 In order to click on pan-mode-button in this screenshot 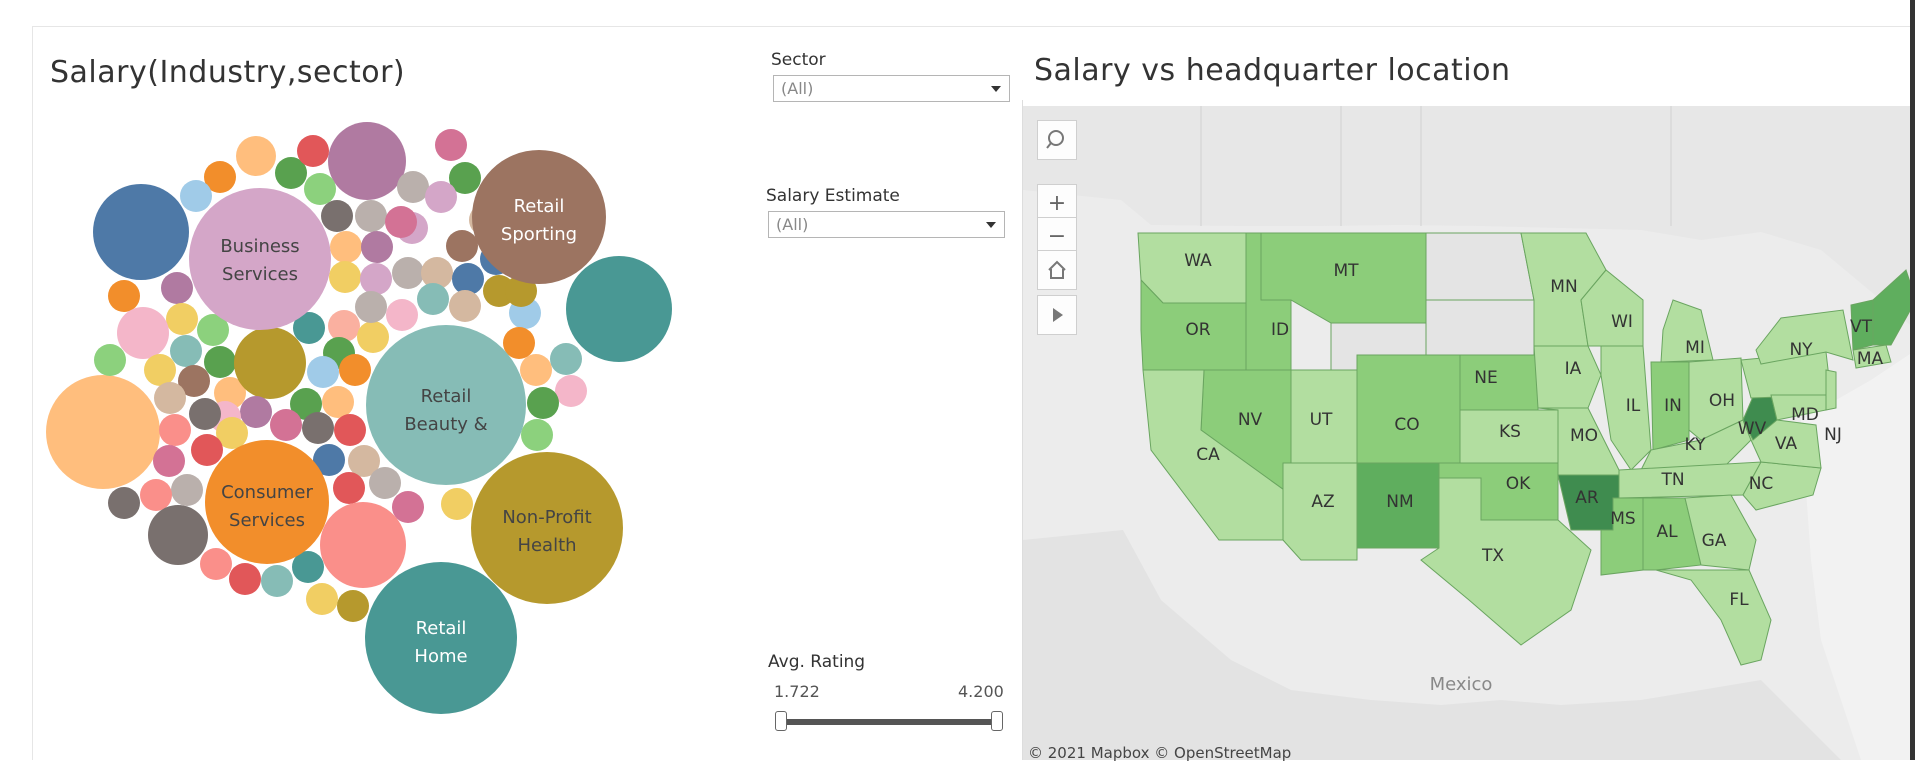, I will do `click(1057, 315)`.